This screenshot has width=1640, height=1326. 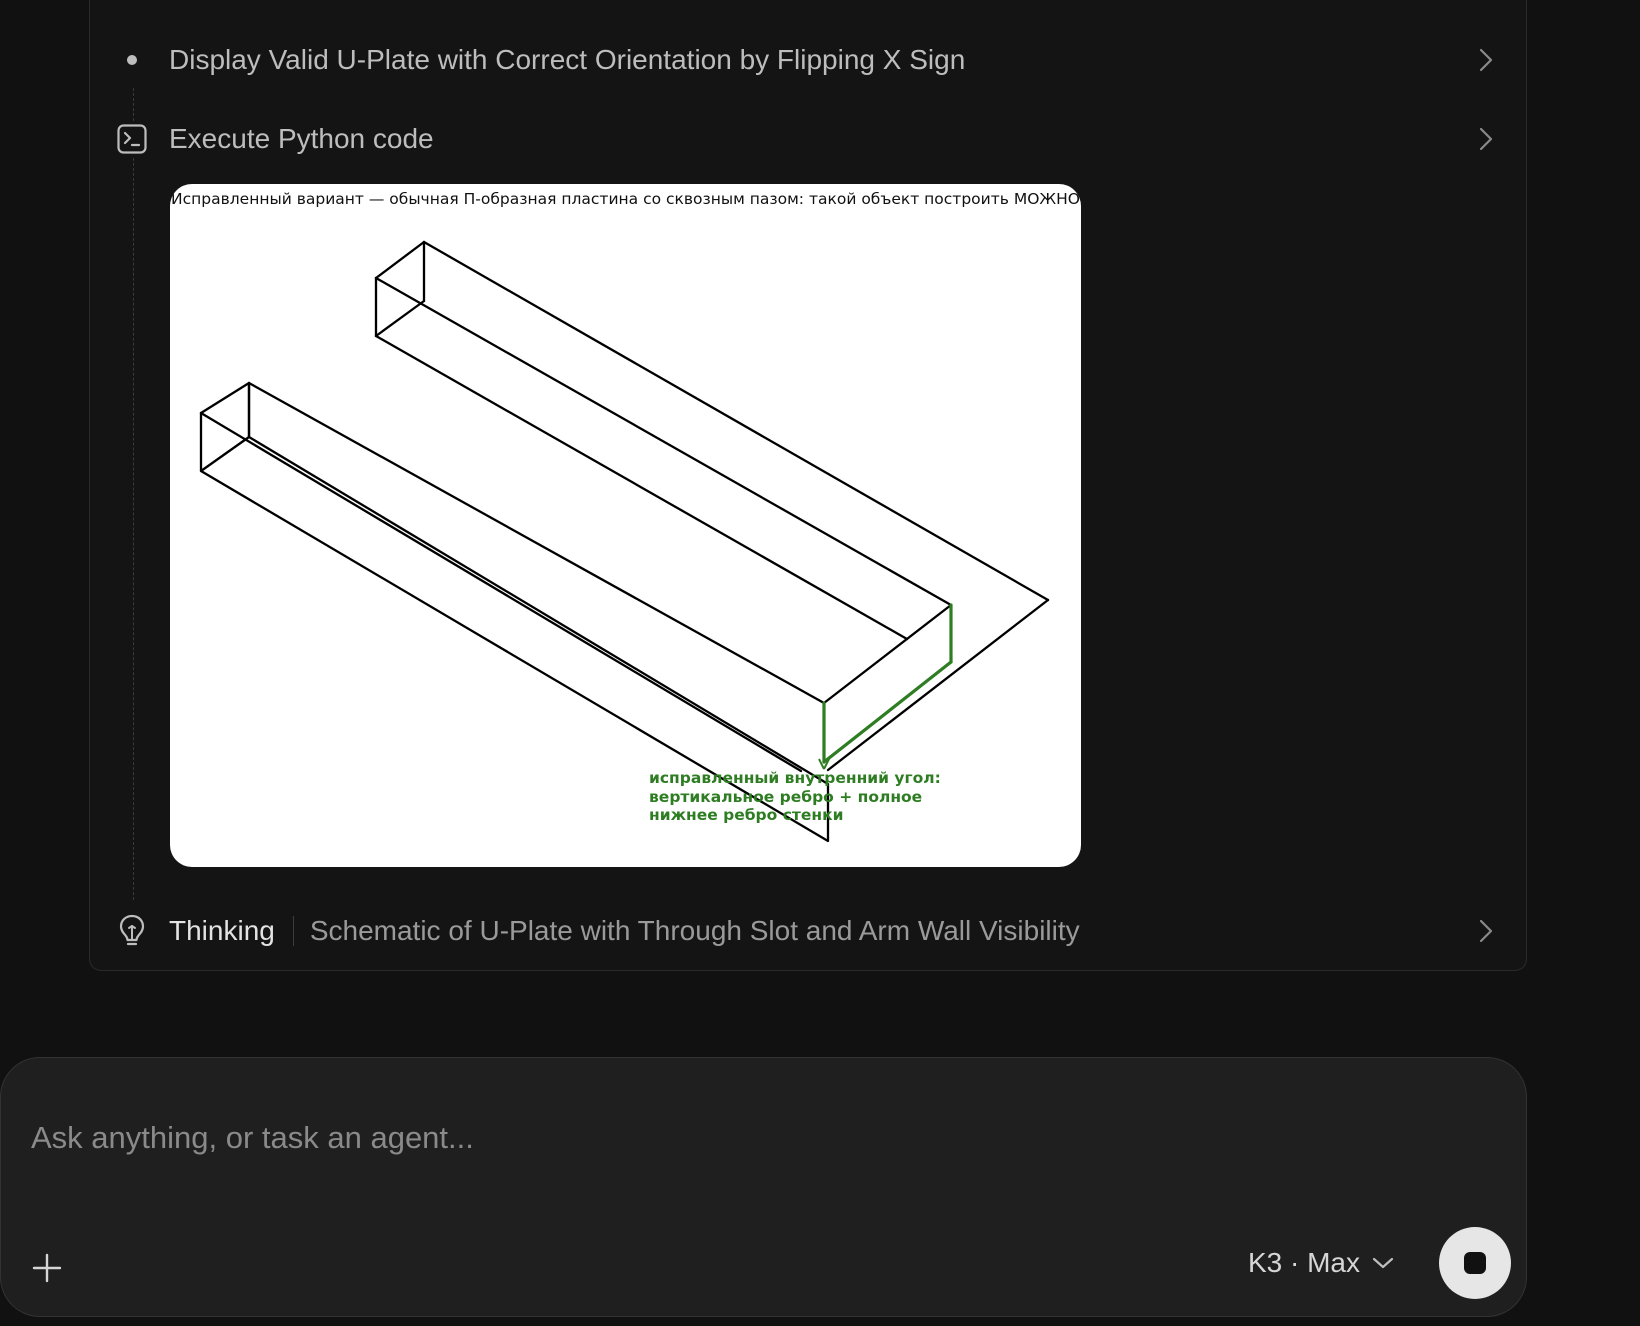 What do you see at coordinates (400, 260) in the screenshot?
I see `right-arm-end-top` at bounding box center [400, 260].